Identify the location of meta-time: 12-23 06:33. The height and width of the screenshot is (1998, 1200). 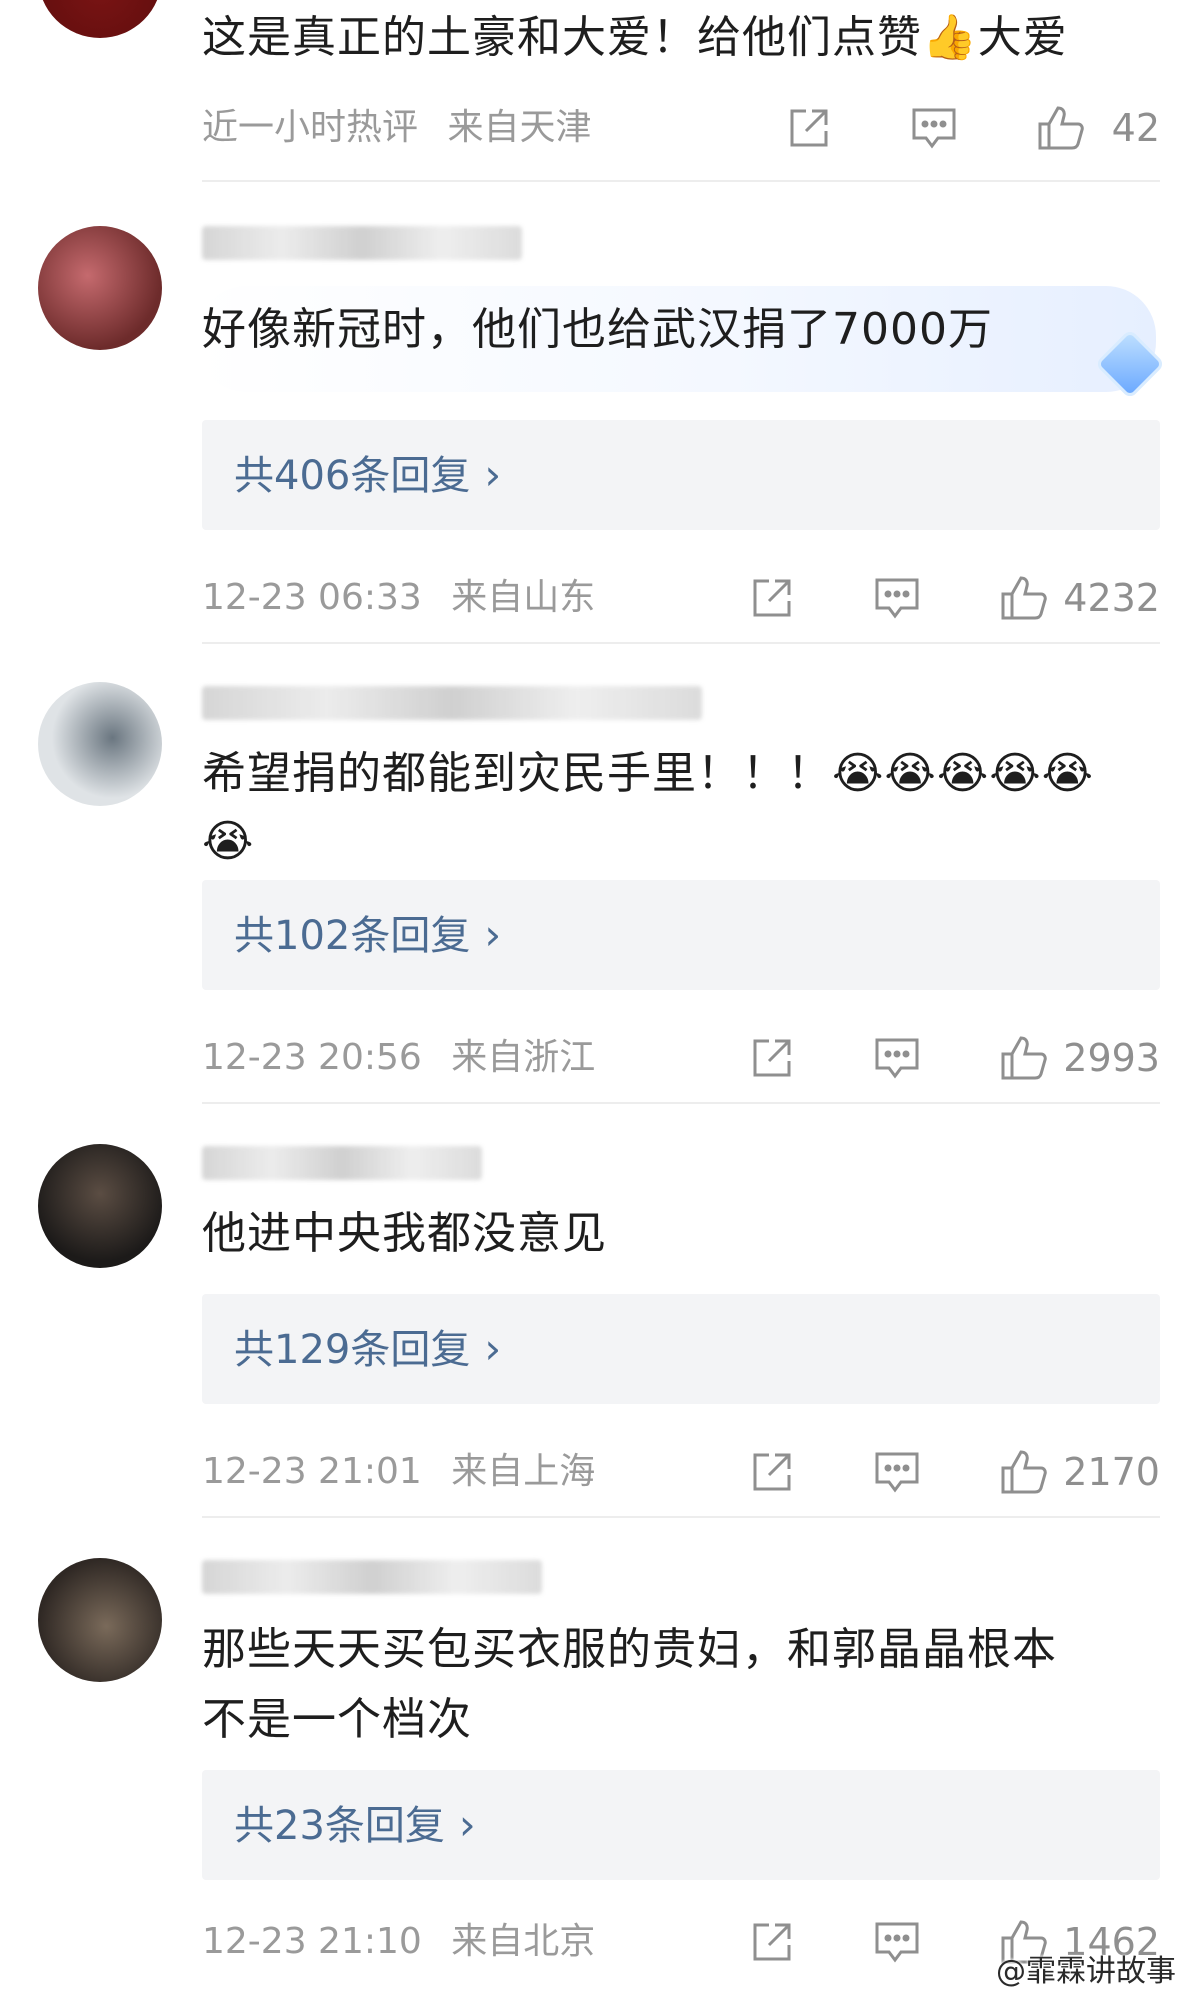
(312, 597).